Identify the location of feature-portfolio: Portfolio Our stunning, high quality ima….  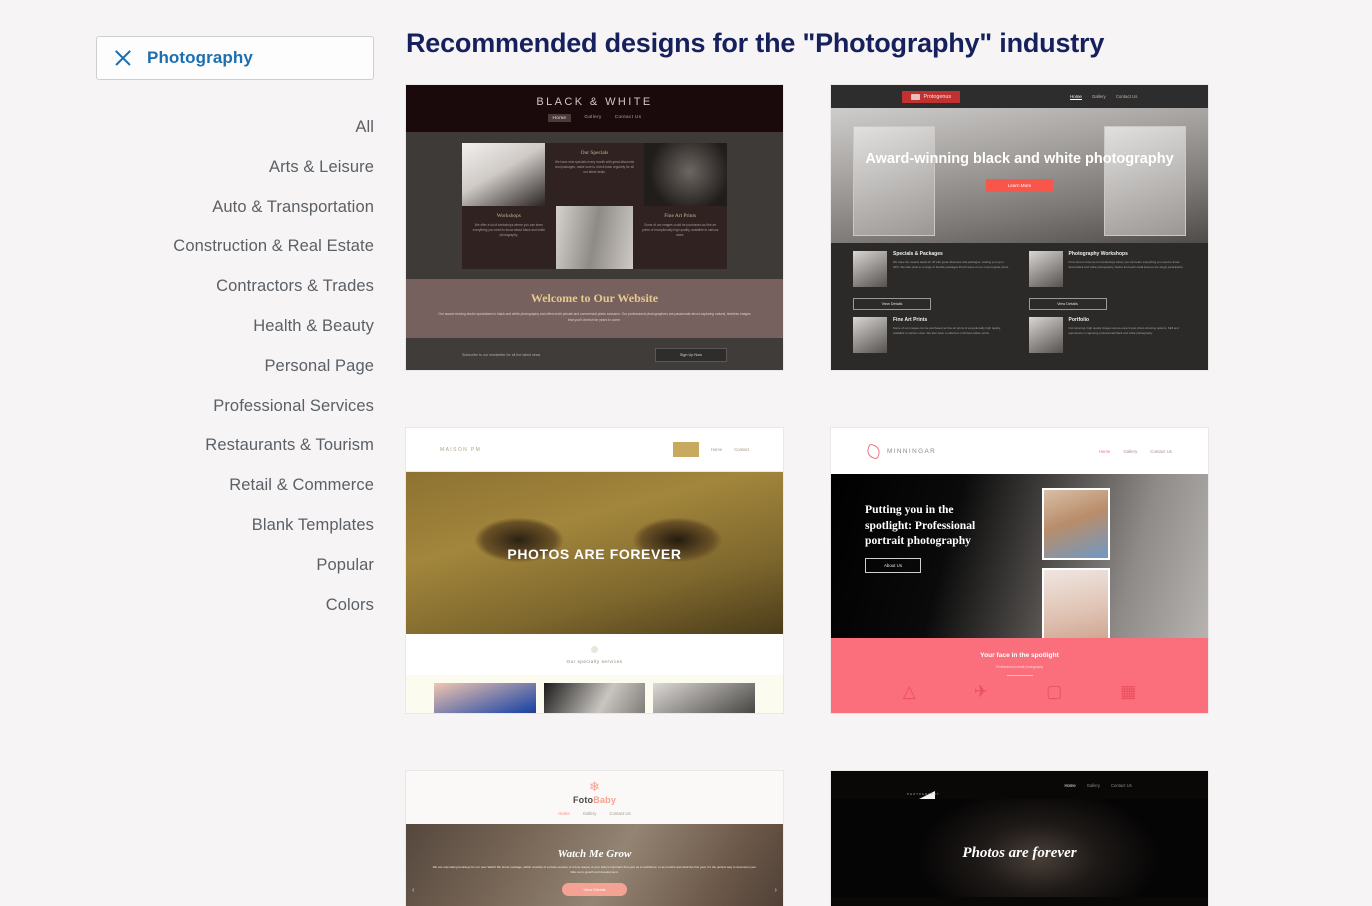
(1107, 335).